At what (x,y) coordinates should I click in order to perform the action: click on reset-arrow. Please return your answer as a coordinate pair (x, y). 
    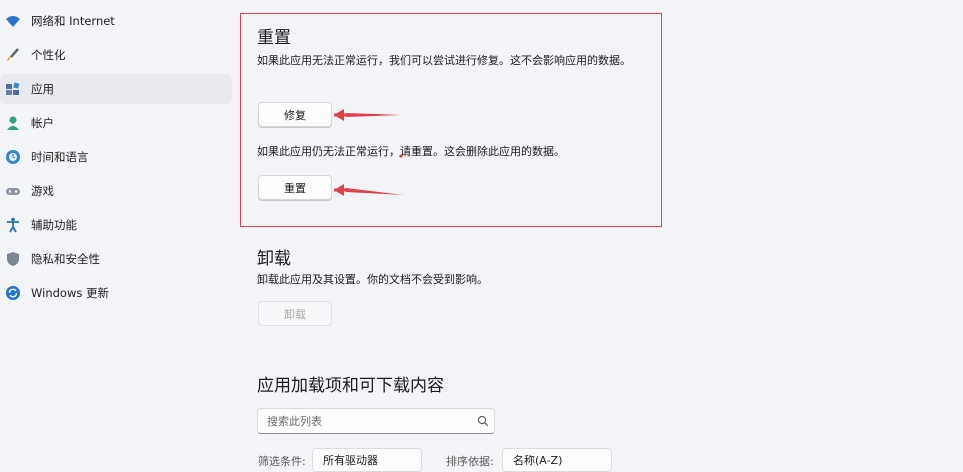
    Looking at the image, I should click on (369, 190).